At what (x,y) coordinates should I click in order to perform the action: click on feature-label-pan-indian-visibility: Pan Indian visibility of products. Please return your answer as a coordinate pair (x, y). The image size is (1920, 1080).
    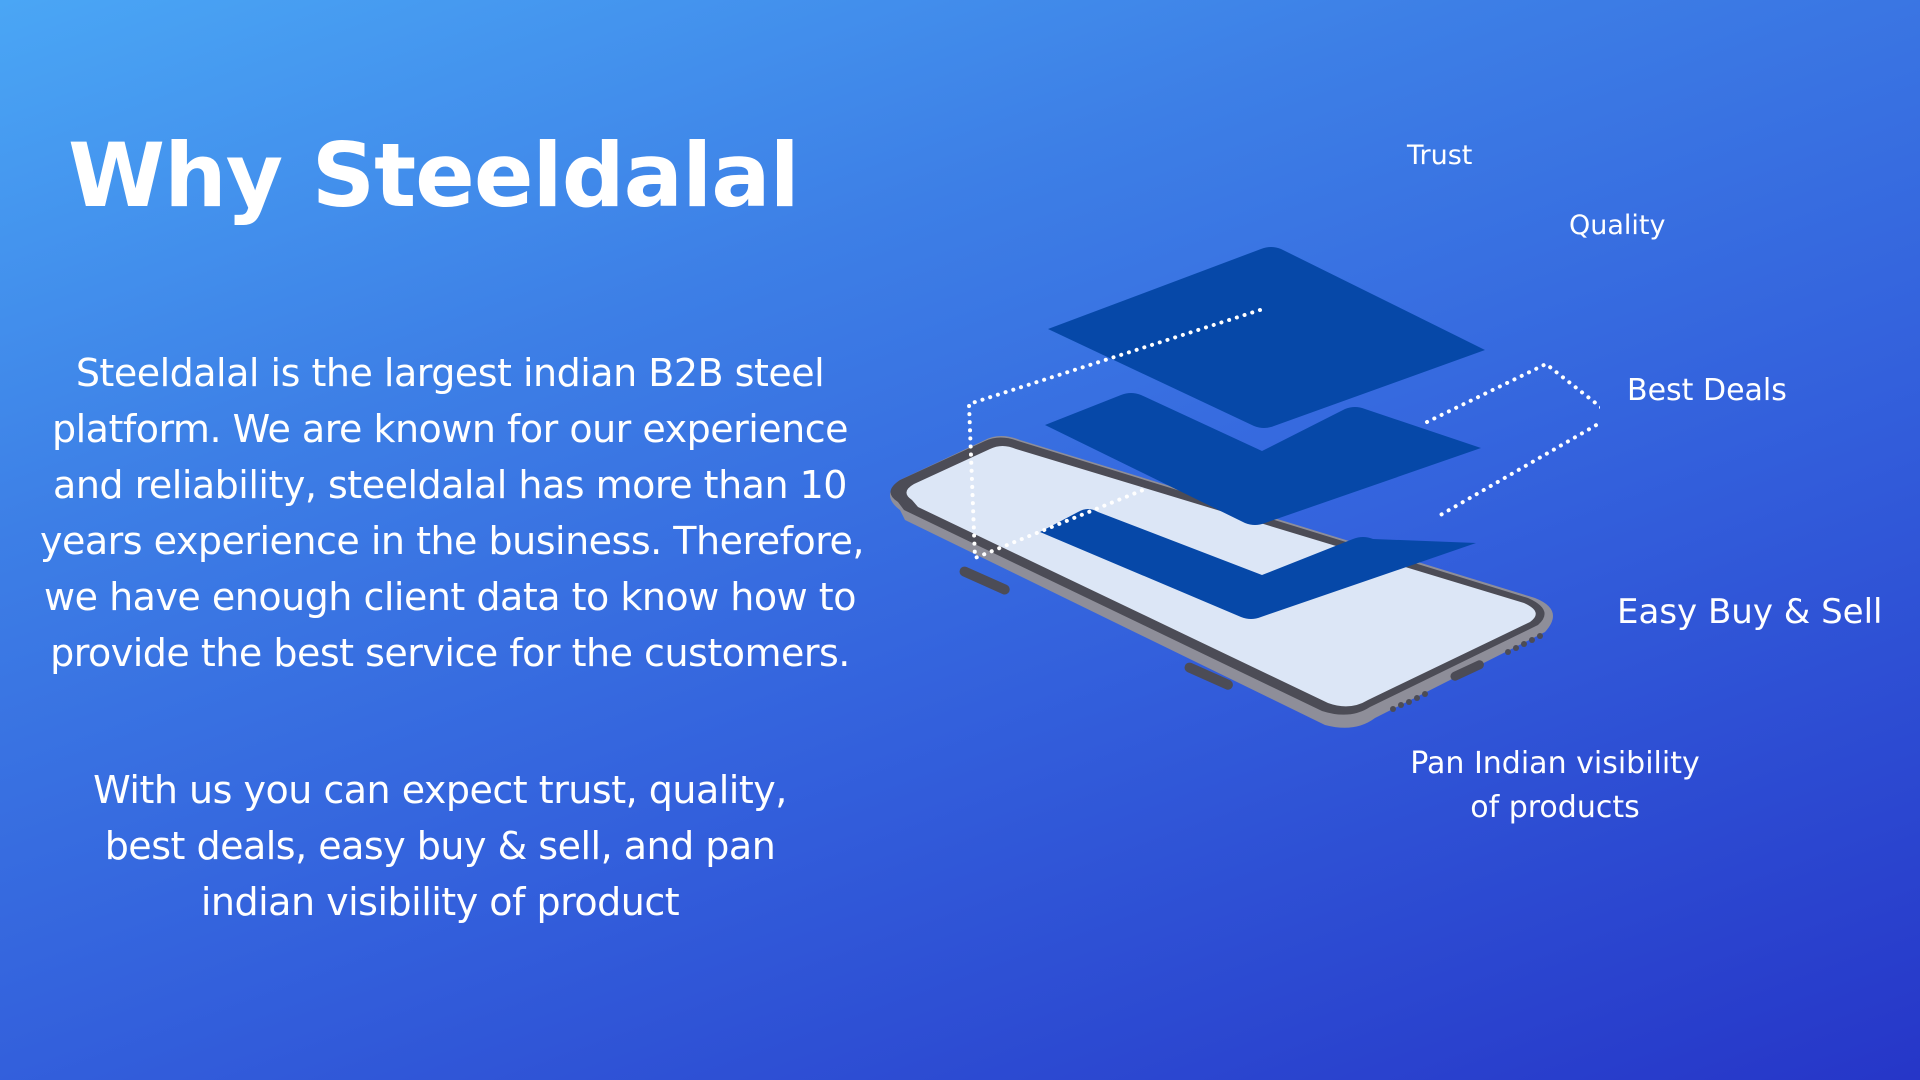
    Looking at the image, I should click on (1555, 786).